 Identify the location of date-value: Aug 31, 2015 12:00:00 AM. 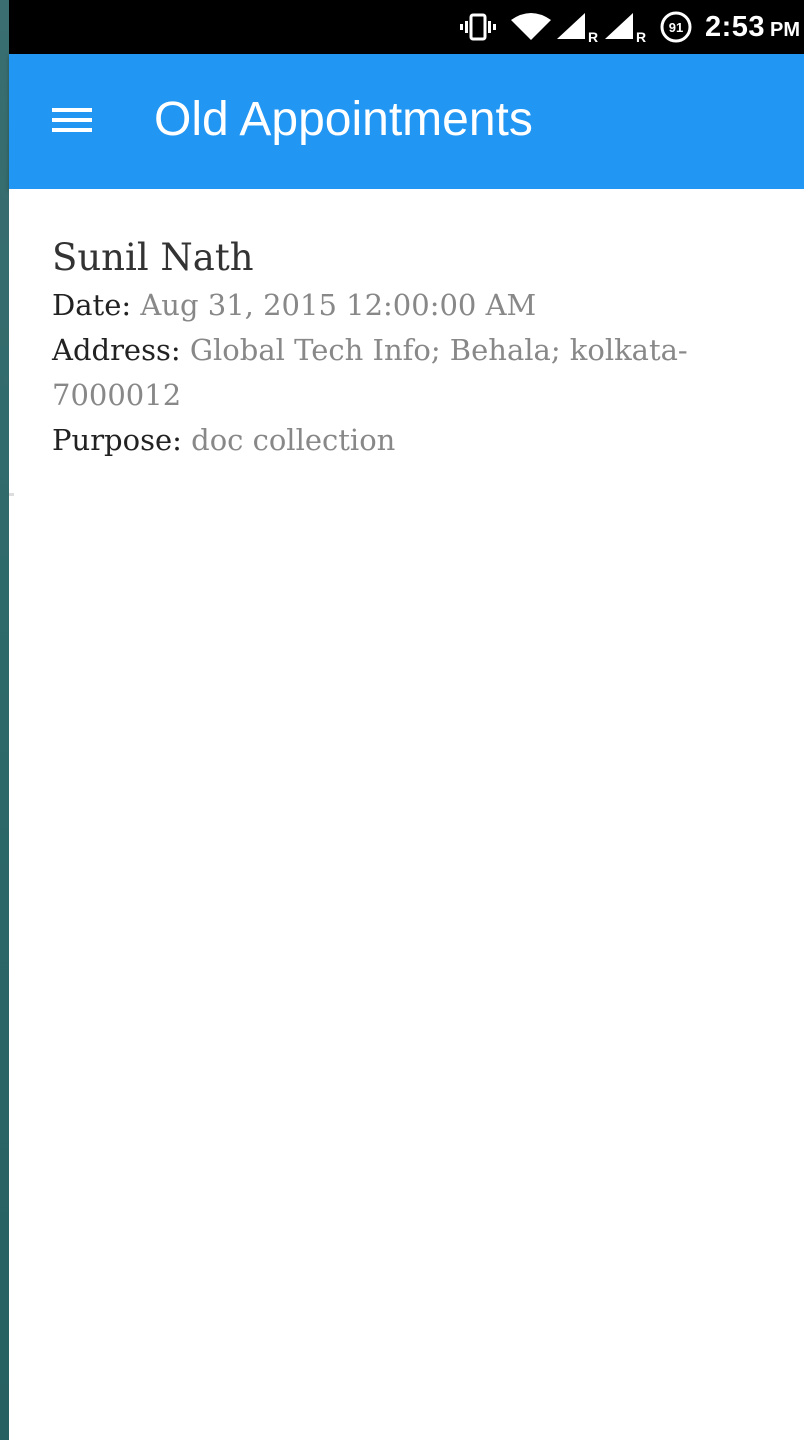
(338, 305).